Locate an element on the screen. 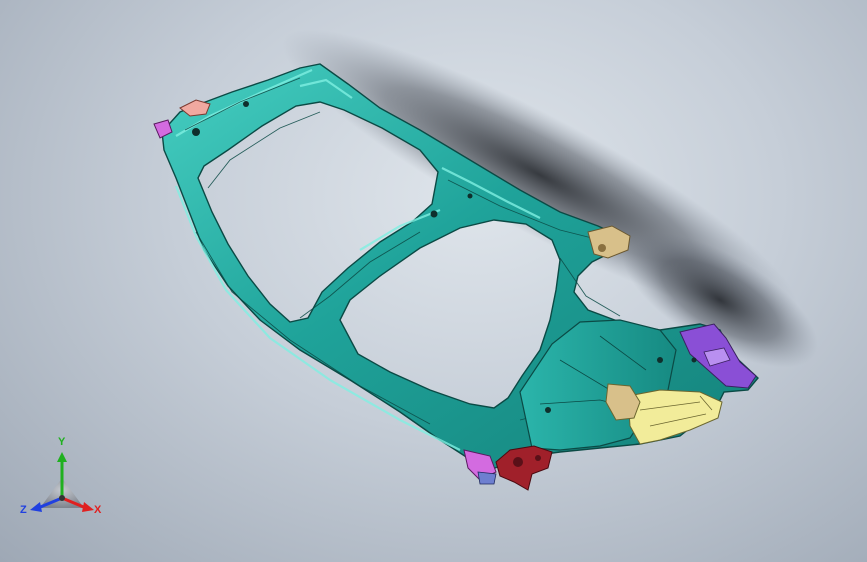 The image size is (867, 562). triad-y-label: Y is located at coordinates (62, 442).